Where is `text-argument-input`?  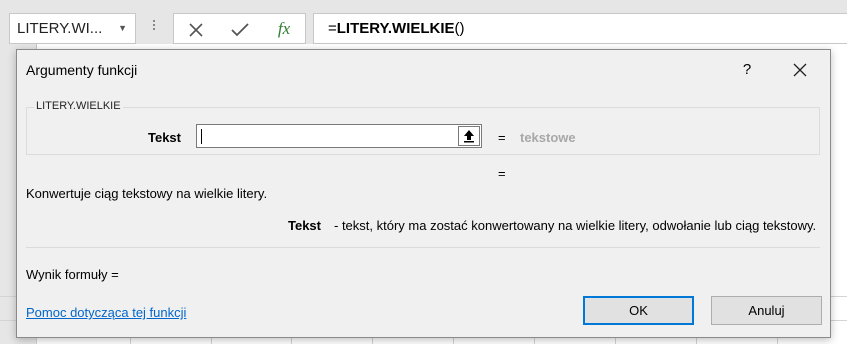
text-argument-input is located at coordinates (339, 136).